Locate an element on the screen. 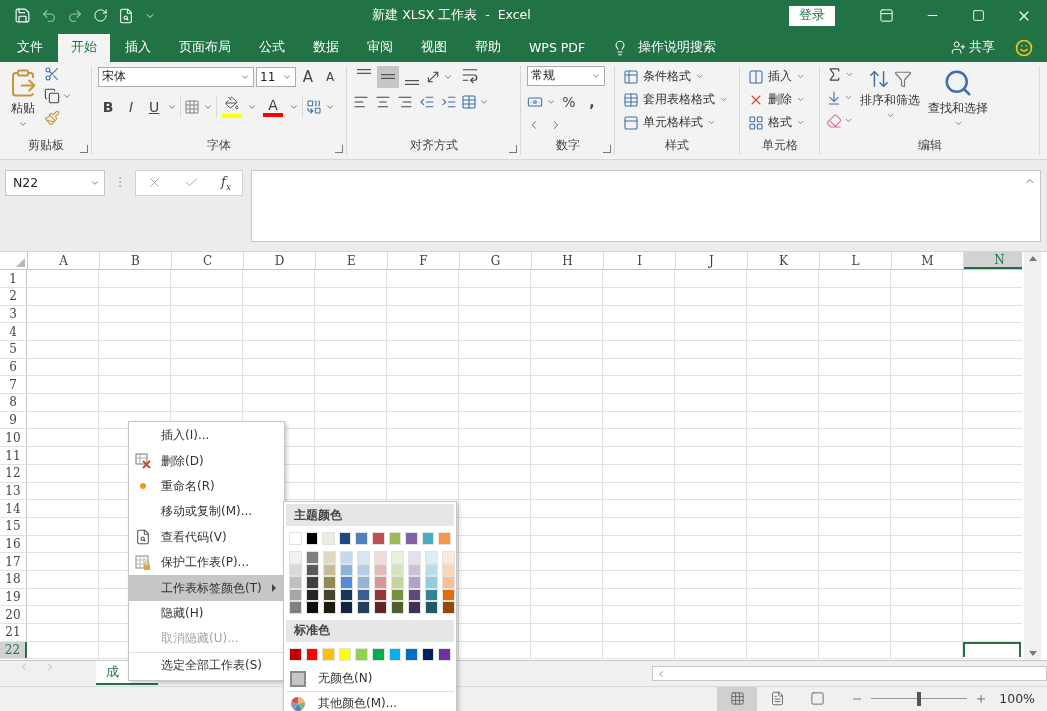 The width and height of the screenshot is (1047, 711). menu-item: 隐藏(H) is located at coordinates (206, 613).